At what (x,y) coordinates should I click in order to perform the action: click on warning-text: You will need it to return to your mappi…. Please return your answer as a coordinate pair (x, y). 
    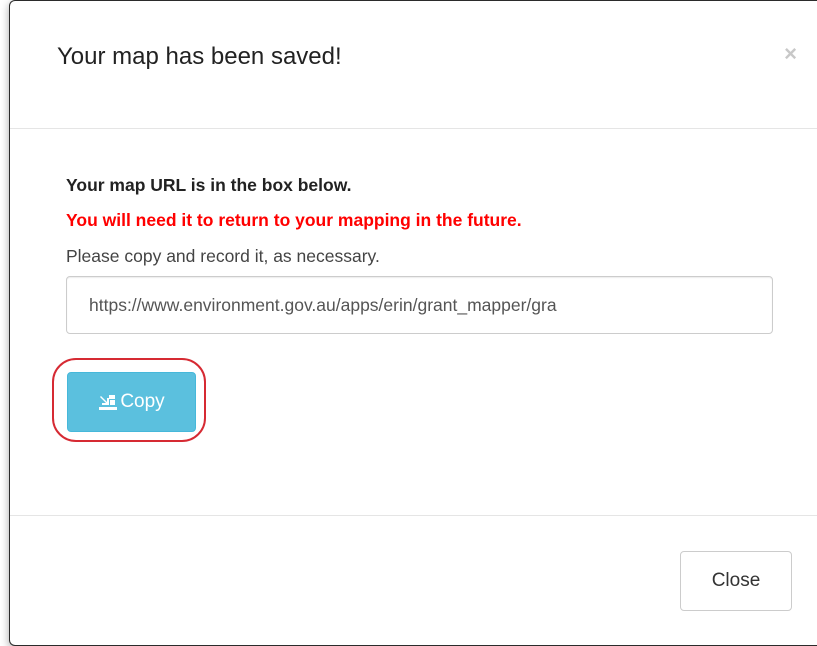
    Looking at the image, I should click on (294, 220).